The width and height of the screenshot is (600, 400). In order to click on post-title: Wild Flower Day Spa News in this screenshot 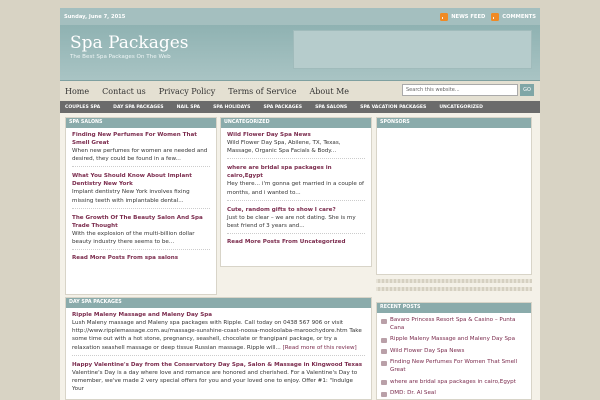, I will do `click(296, 135)`.